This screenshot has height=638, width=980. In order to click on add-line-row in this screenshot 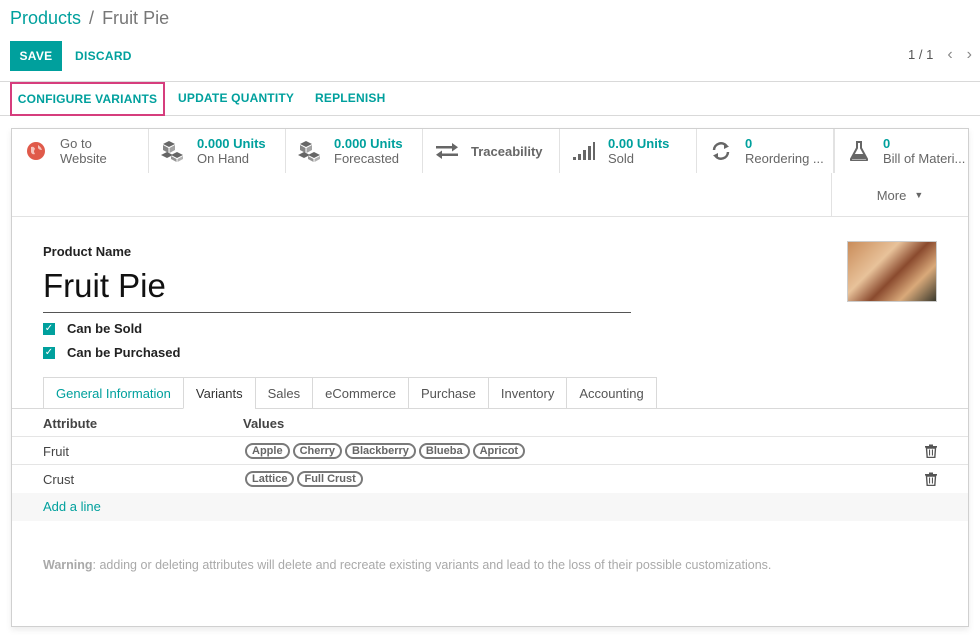, I will do `click(490, 507)`.